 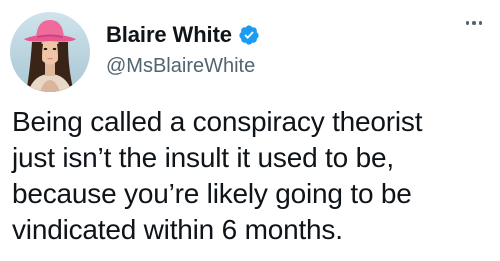 I want to click on profile-photo-icon, so click(x=50, y=52).